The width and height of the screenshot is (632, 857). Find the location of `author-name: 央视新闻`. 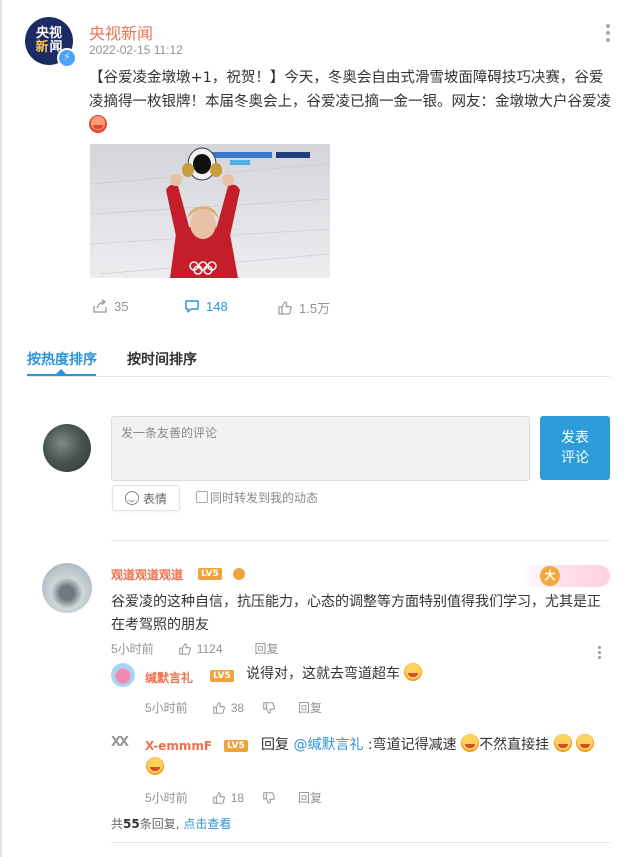

author-name: 央视新闻 is located at coordinates (121, 32).